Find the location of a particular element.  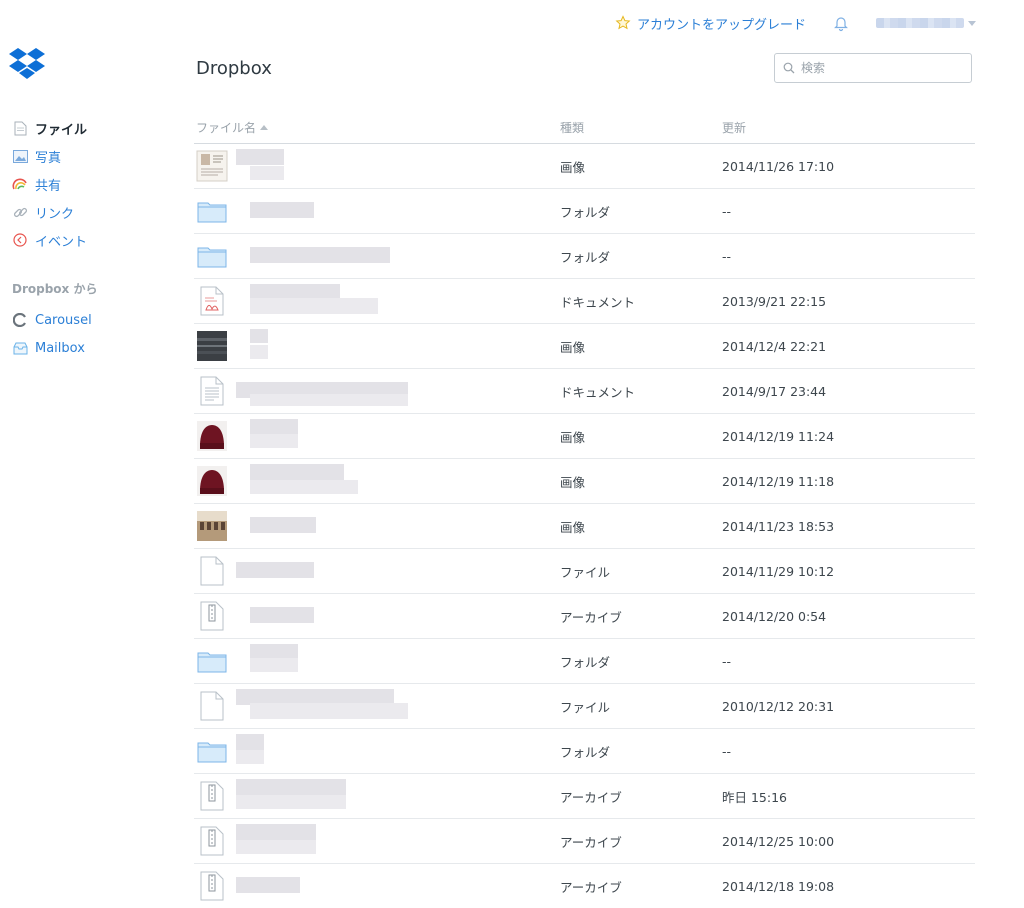

table-row: ドキュメント 2014/9/17 23:44 is located at coordinates (584, 391).